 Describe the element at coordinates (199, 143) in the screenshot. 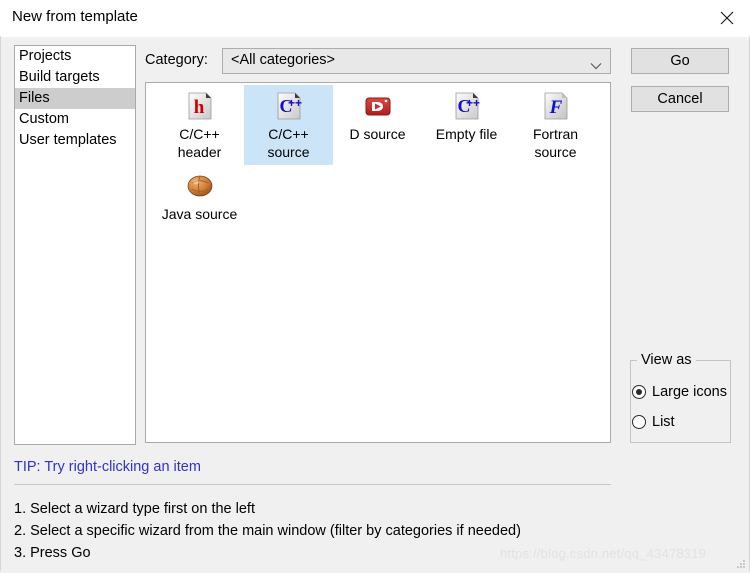

I see `template-item-label: C/C++ header` at that location.